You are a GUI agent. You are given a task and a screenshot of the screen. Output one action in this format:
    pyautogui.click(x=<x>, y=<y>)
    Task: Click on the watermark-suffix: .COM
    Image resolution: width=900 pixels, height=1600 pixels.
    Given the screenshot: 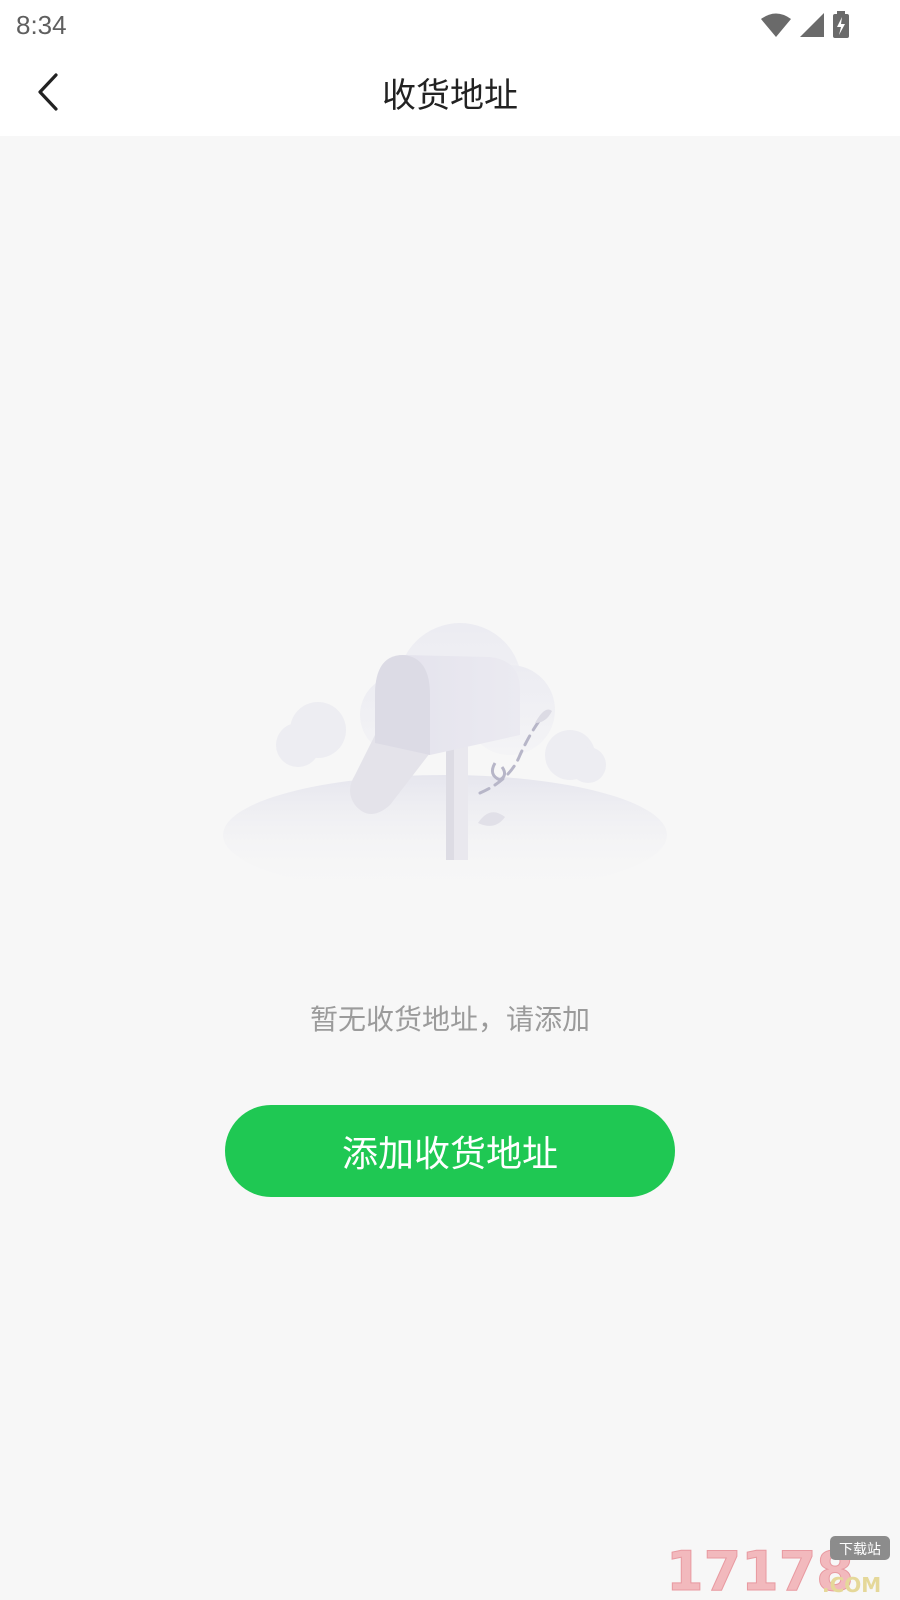 What is the action you would take?
    pyautogui.click(x=851, y=1584)
    